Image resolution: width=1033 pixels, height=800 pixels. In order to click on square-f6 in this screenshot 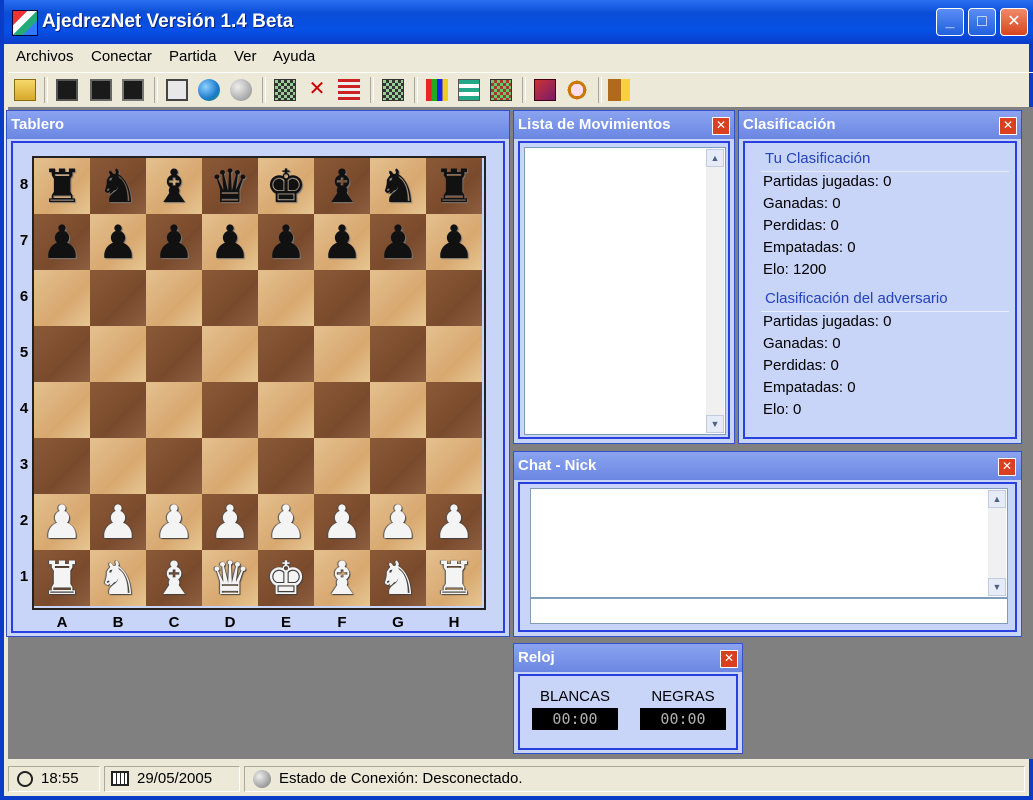, I will do `click(342, 298)`.